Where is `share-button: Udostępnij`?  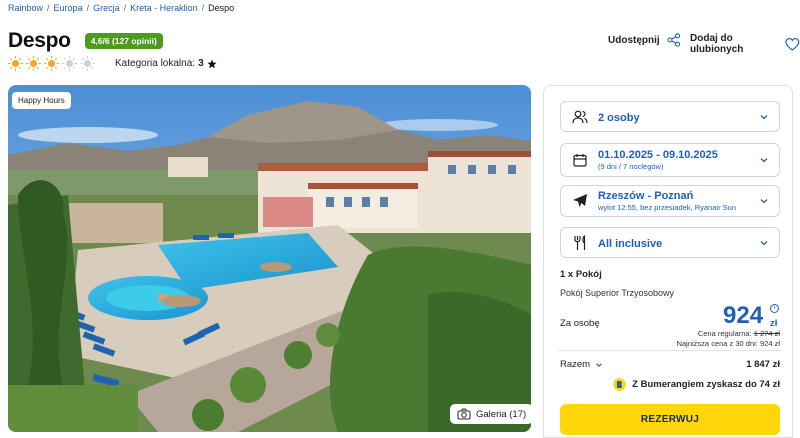 share-button: Udostępnij is located at coordinates (644, 40).